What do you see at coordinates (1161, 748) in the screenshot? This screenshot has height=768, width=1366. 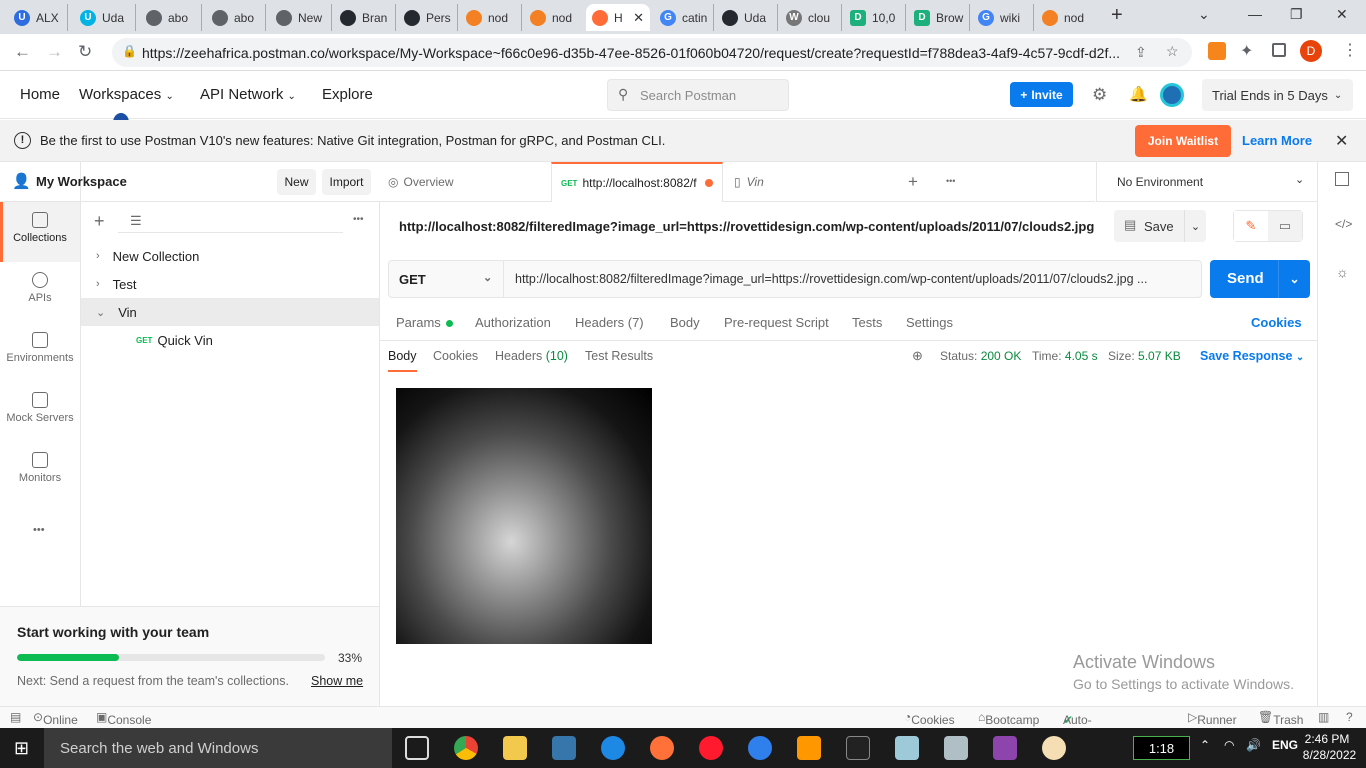 I see `battery-clock-badge: 1:18` at bounding box center [1161, 748].